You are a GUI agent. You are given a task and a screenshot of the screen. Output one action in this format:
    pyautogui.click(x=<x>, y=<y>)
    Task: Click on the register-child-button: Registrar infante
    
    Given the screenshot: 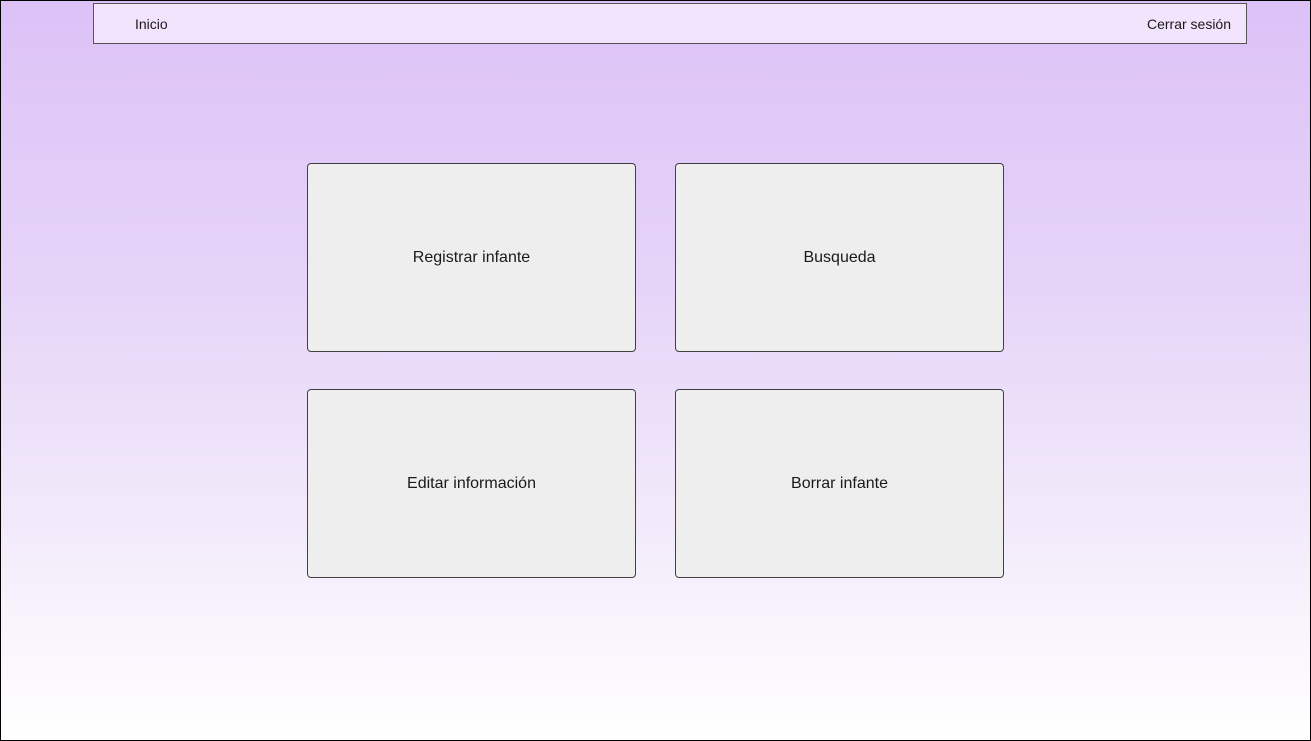 What is the action you would take?
    pyautogui.click(x=471, y=257)
    